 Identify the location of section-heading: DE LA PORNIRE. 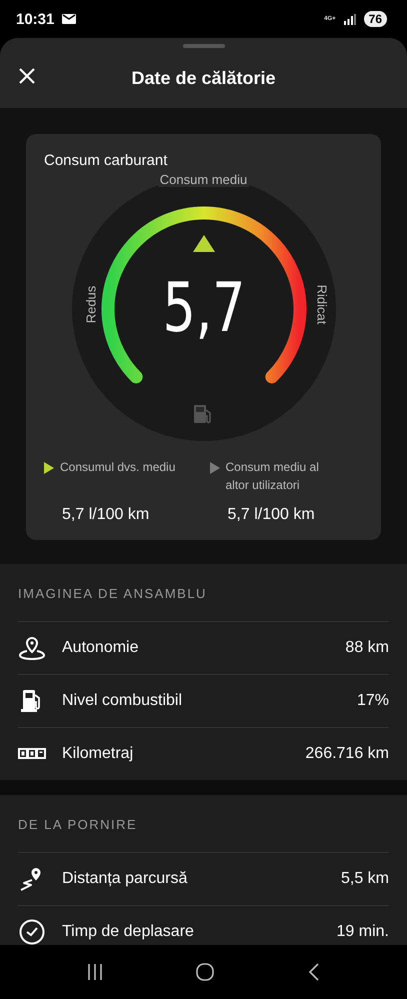
(78, 824).